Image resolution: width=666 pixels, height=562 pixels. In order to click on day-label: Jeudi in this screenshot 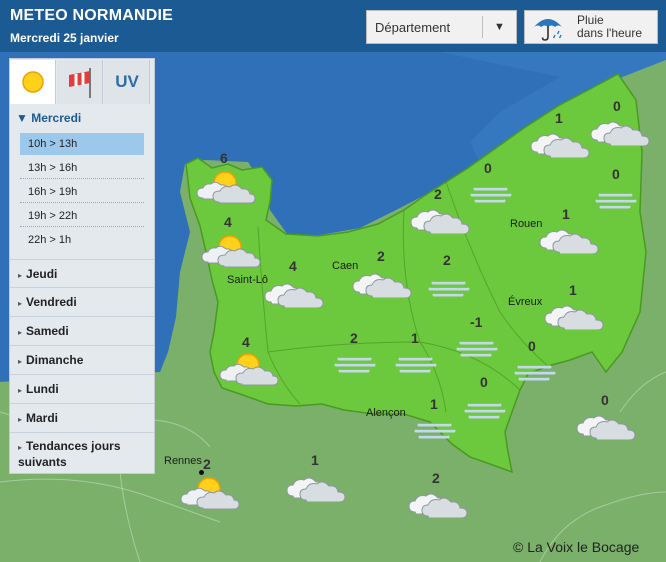, I will do `click(42, 274)`.